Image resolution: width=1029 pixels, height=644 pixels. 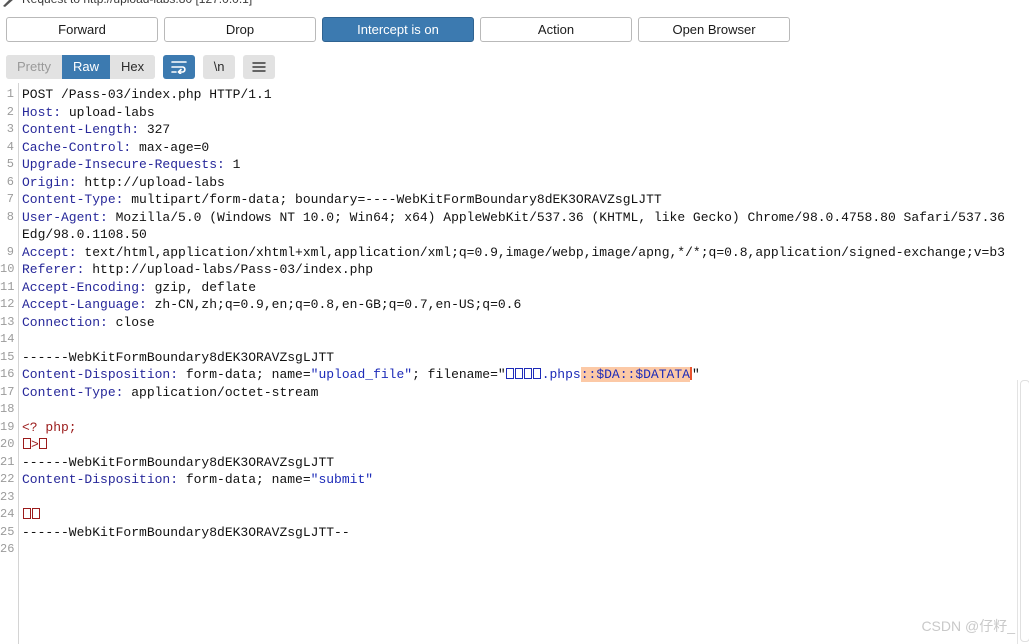 What do you see at coordinates (221, 392) in the screenshot?
I see `line-17-value: application/octet-stream` at bounding box center [221, 392].